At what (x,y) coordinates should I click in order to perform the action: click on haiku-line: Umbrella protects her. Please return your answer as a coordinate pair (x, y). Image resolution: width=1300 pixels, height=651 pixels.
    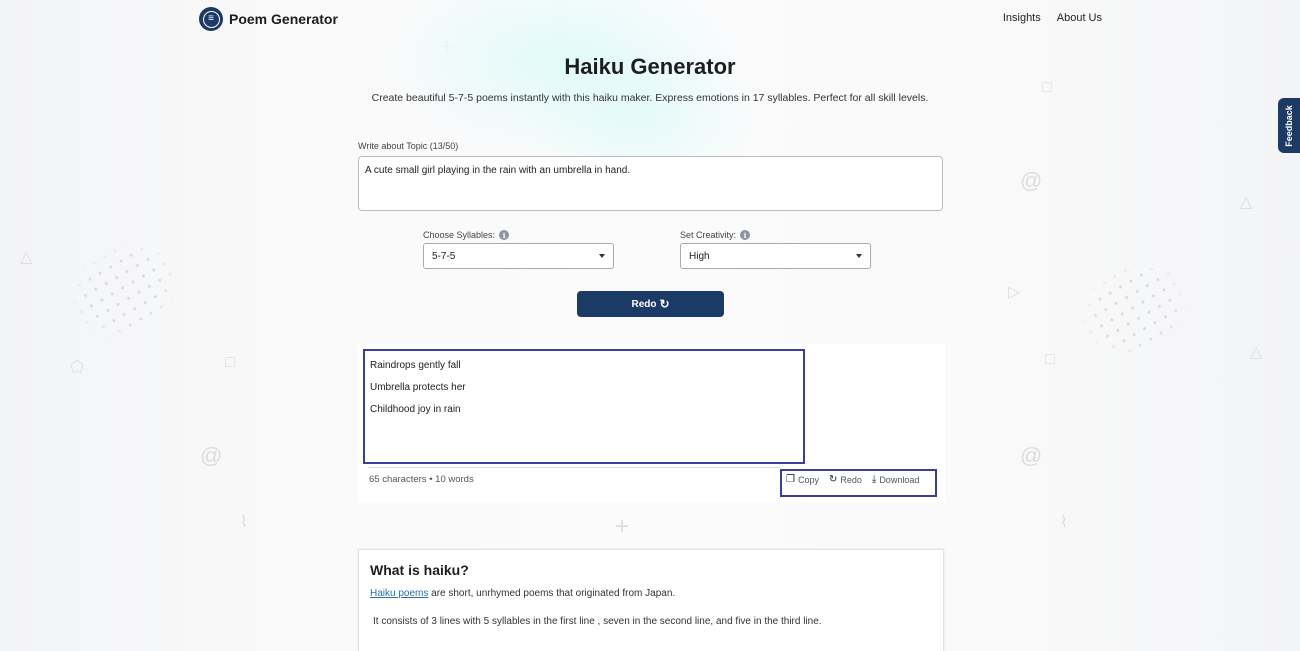
    Looking at the image, I should click on (418, 387).